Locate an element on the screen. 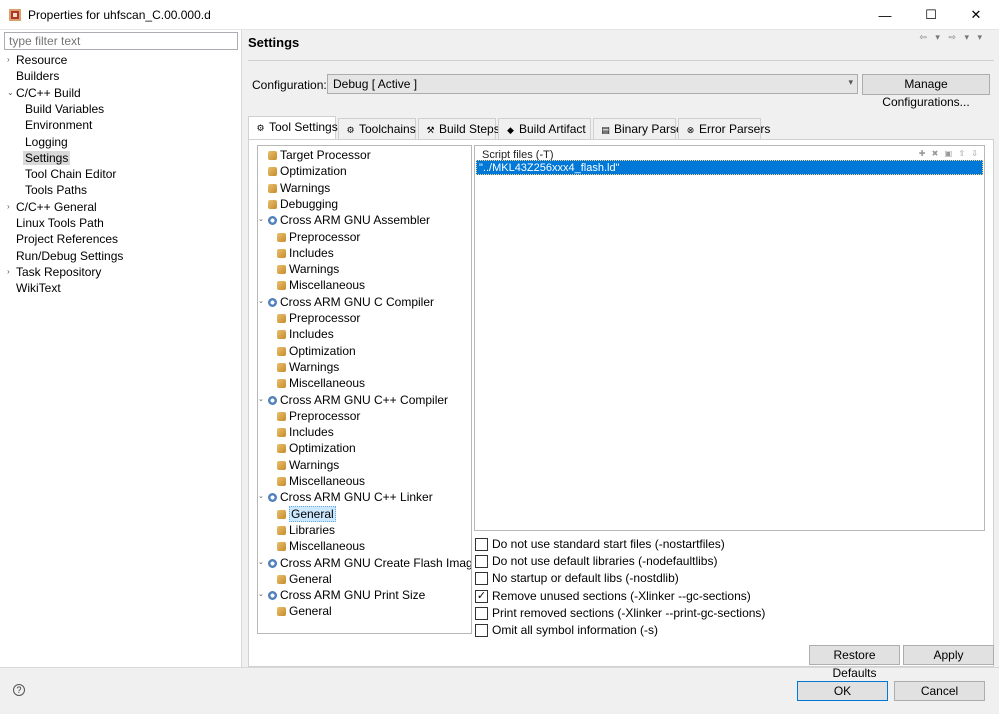  help-icon: ? is located at coordinates (19, 690).